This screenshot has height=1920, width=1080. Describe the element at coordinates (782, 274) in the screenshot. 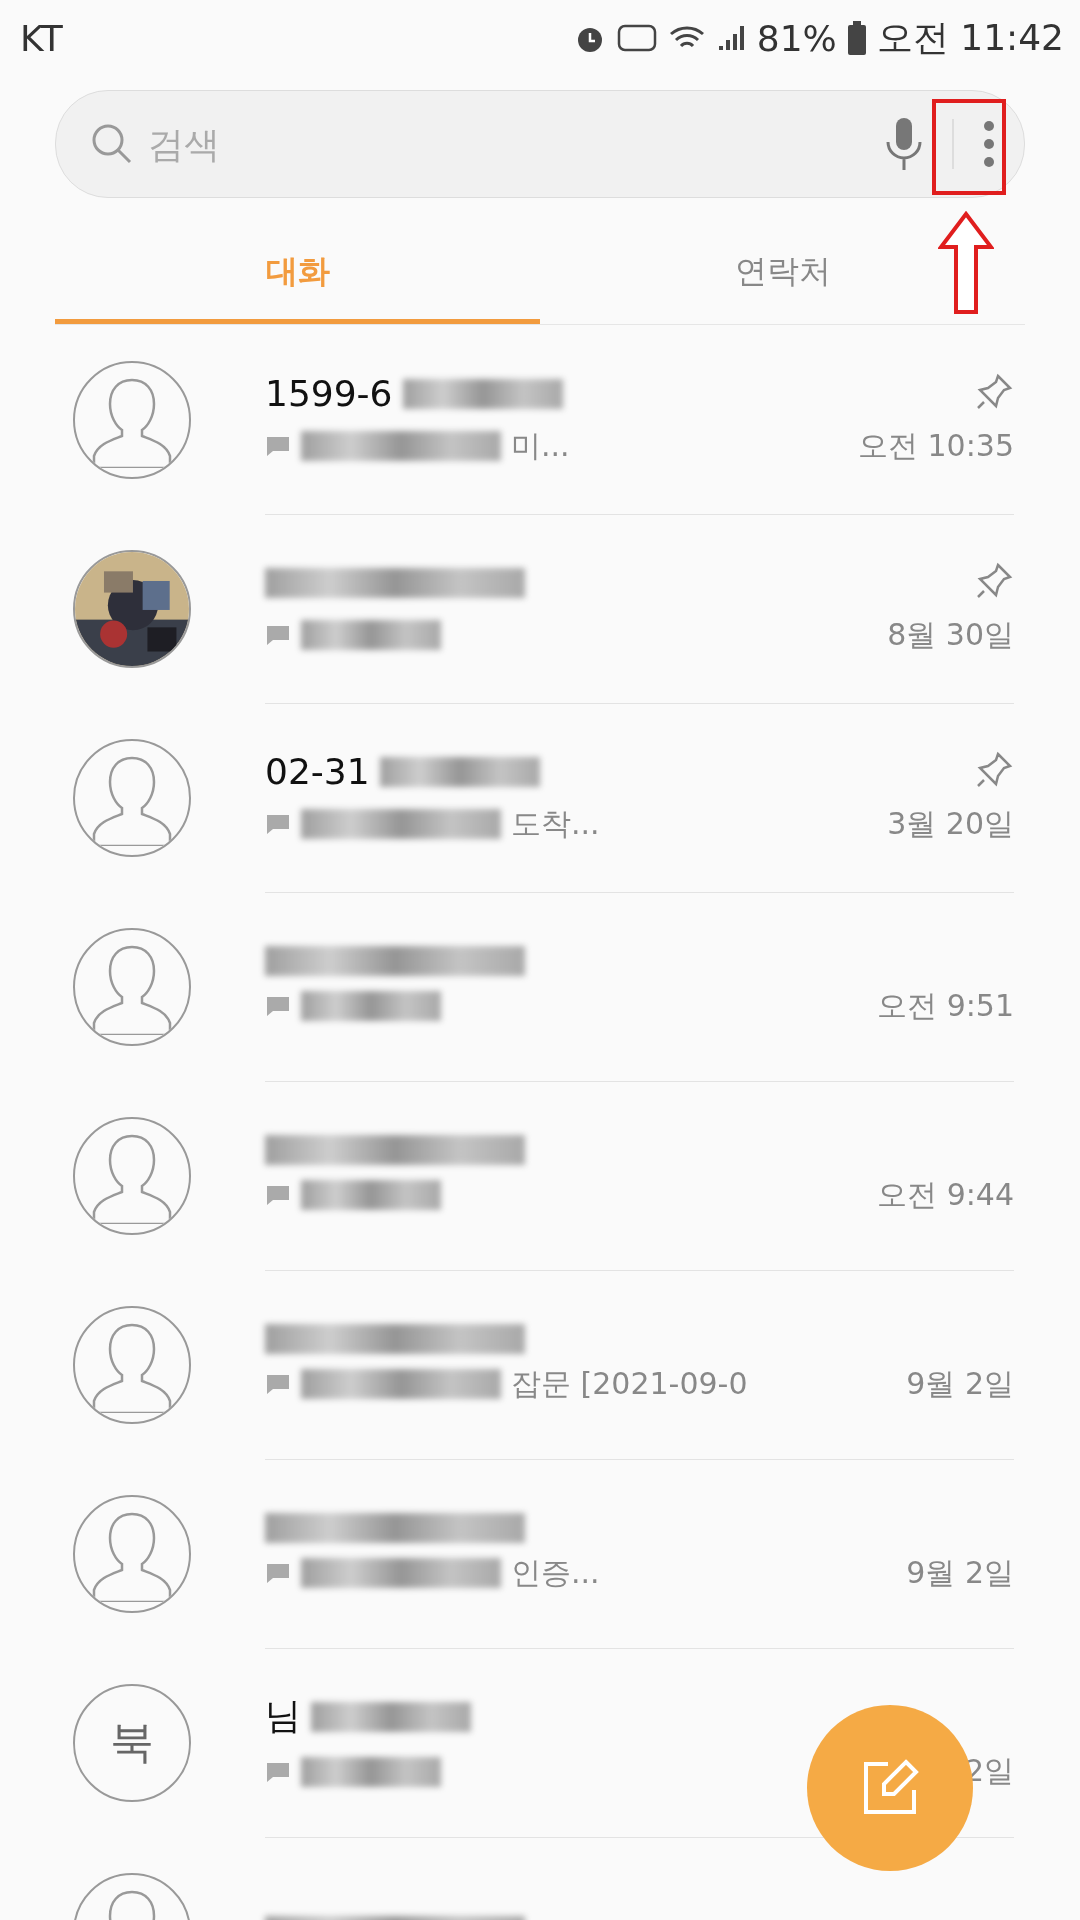

I see `tab: 연락처` at that location.